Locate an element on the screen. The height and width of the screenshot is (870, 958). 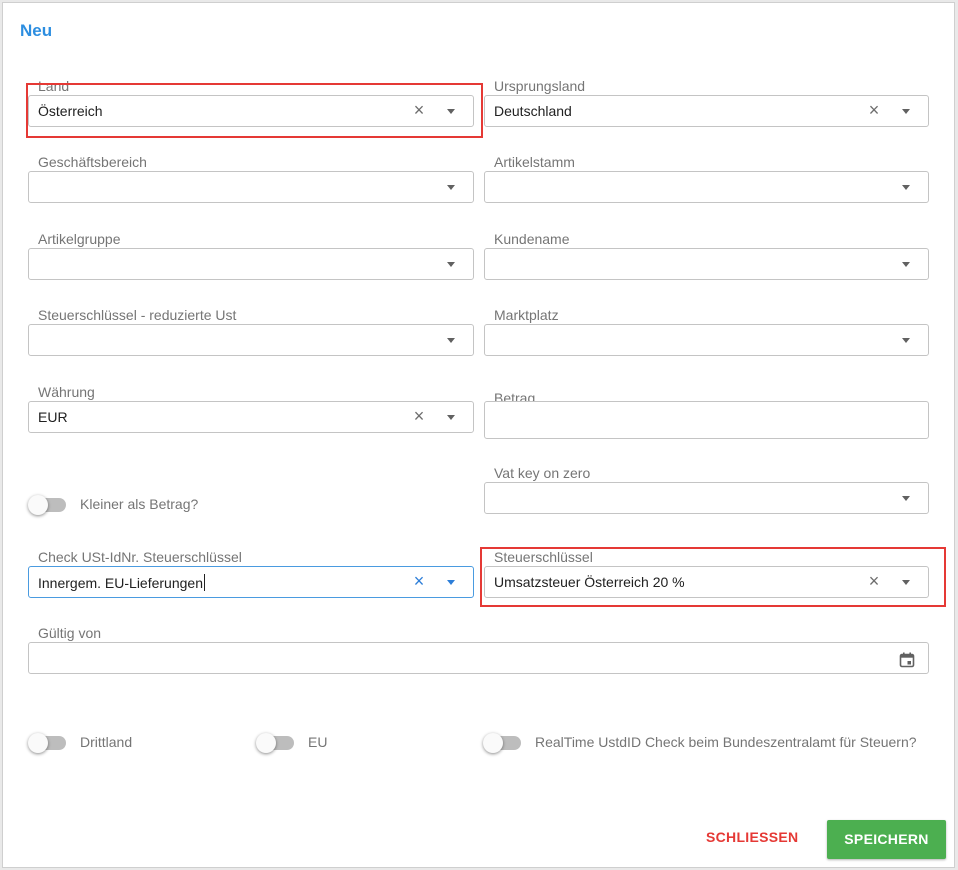
kundename-field: Kundename is located at coordinates (706, 256).